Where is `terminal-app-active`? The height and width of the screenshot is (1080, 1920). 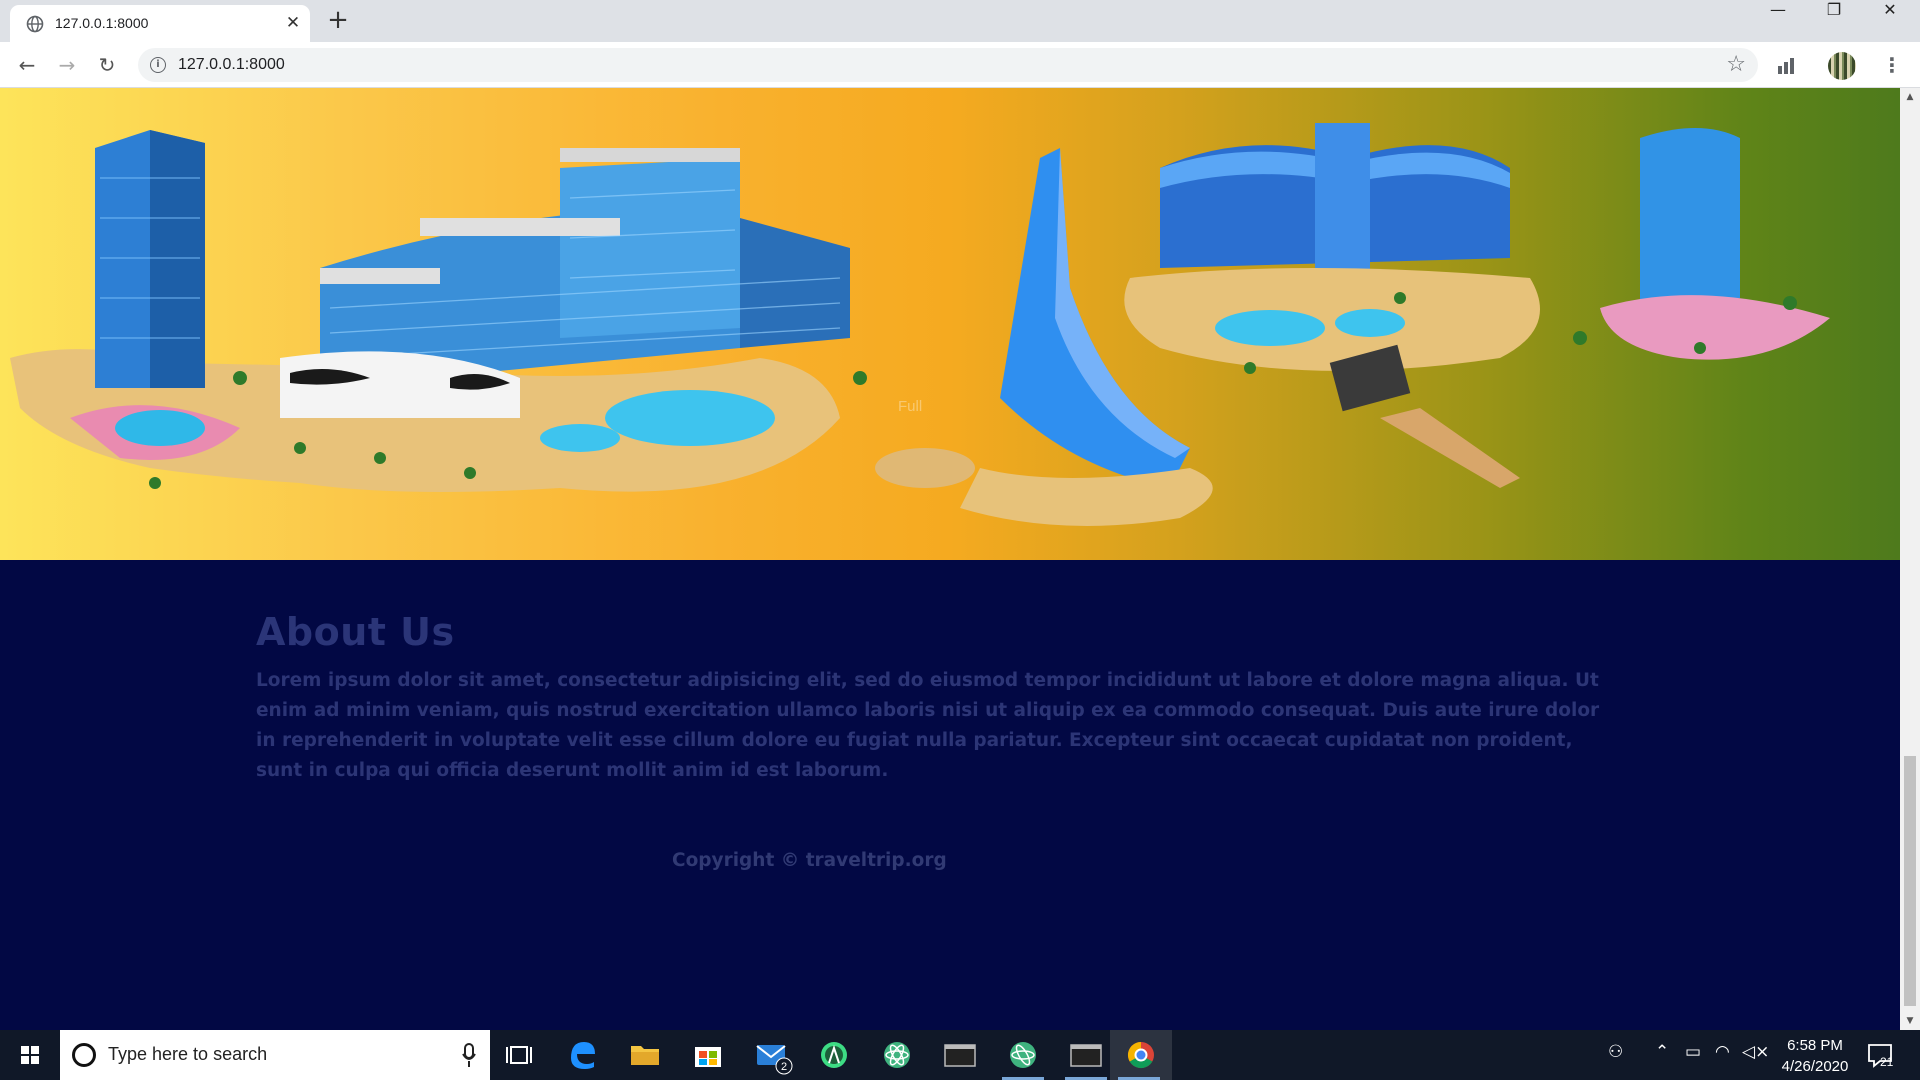 terminal-app-active is located at coordinates (1086, 1055).